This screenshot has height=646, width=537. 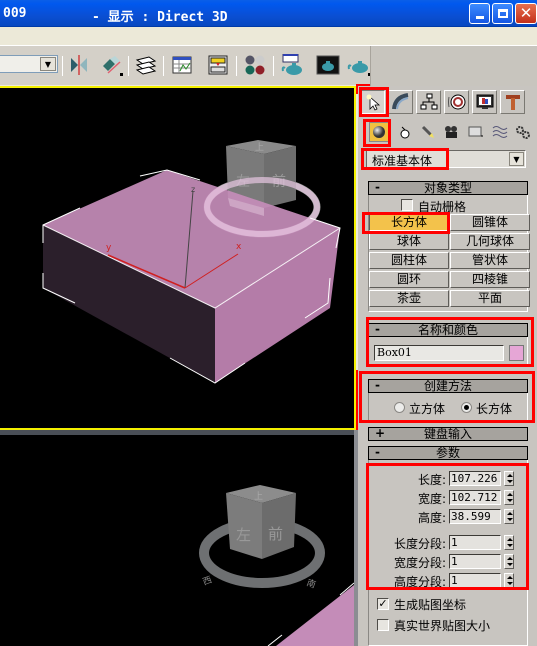 I want to click on helpers-icon, so click(x=475, y=131).